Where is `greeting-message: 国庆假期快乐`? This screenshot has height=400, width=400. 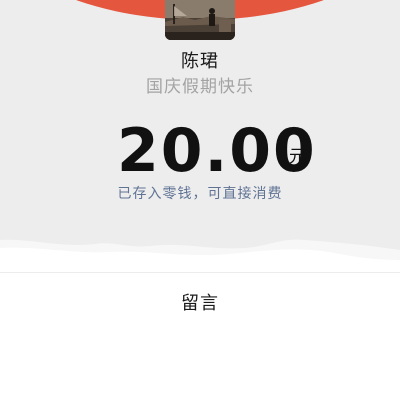
greeting-message: 国庆假期快乐 is located at coordinates (200, 87).